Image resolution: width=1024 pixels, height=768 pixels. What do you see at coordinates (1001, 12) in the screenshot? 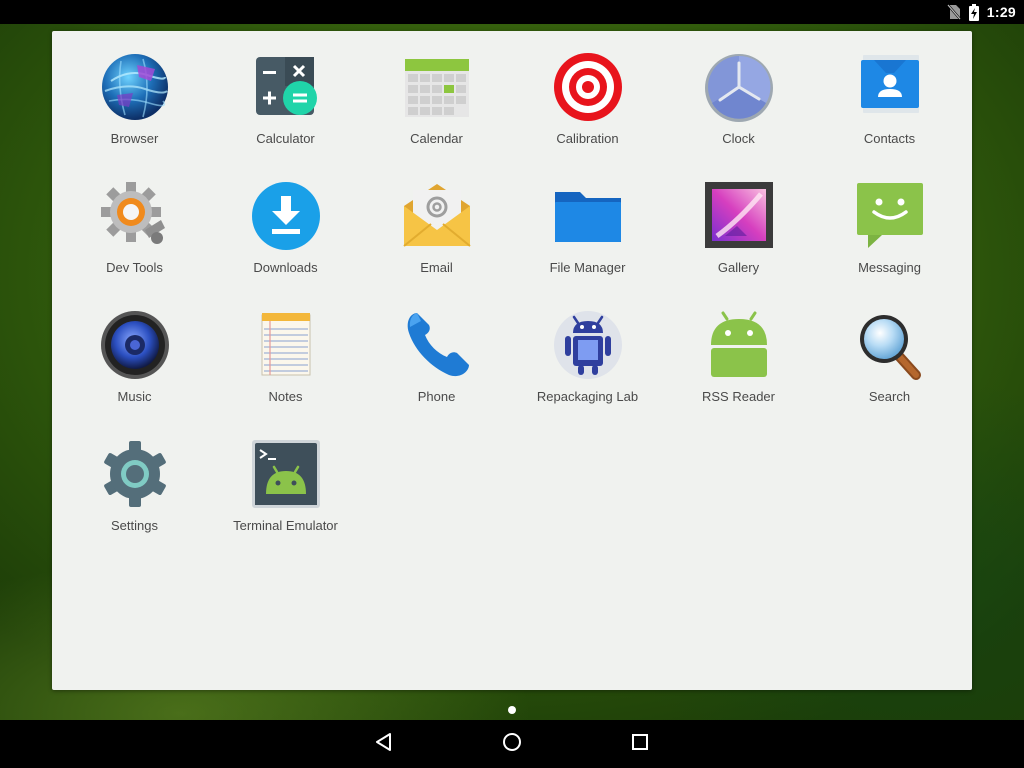
I see `status-clock: 1:29` at bounding box center [1001, 12].